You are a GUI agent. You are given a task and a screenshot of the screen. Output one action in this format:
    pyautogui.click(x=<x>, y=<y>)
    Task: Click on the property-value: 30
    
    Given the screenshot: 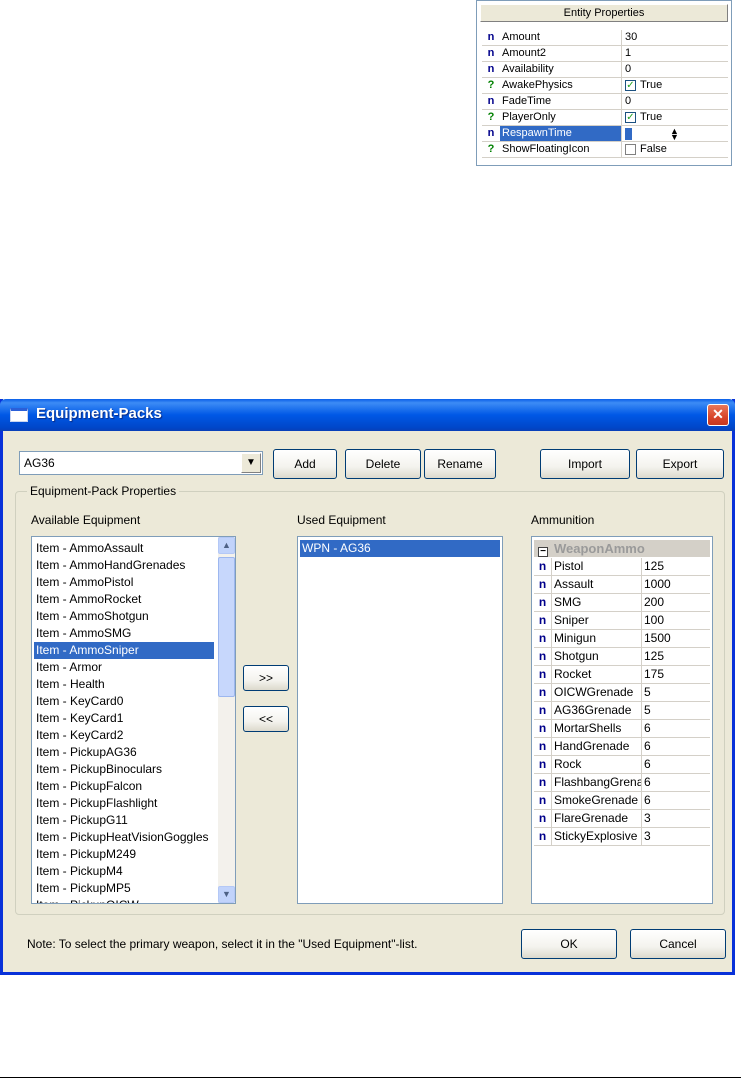 What is the action you would take?
    pyautogui.click(x=675, y=37)
    